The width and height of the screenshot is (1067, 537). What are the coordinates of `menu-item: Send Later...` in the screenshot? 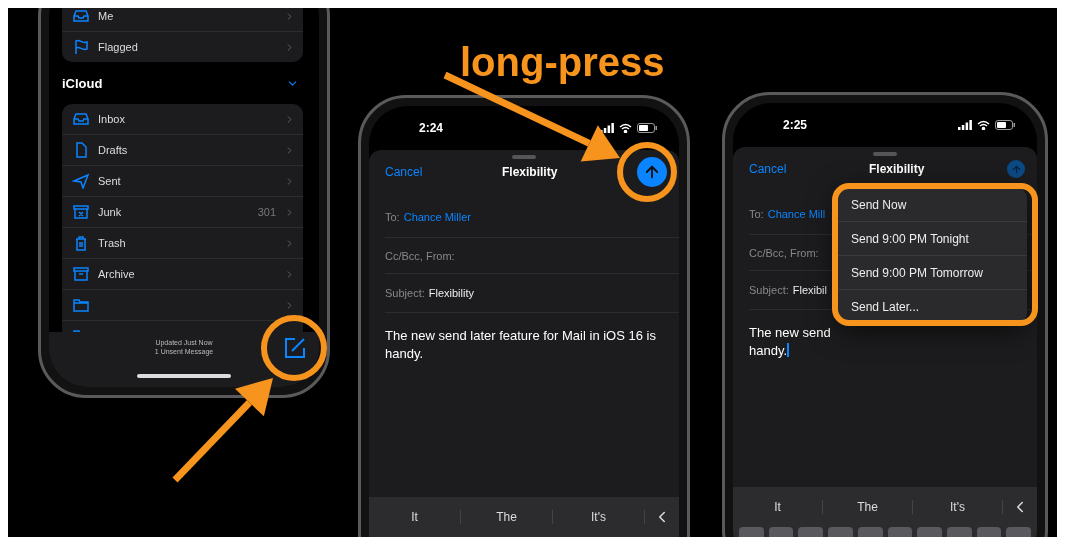 It's located at (932, 306).